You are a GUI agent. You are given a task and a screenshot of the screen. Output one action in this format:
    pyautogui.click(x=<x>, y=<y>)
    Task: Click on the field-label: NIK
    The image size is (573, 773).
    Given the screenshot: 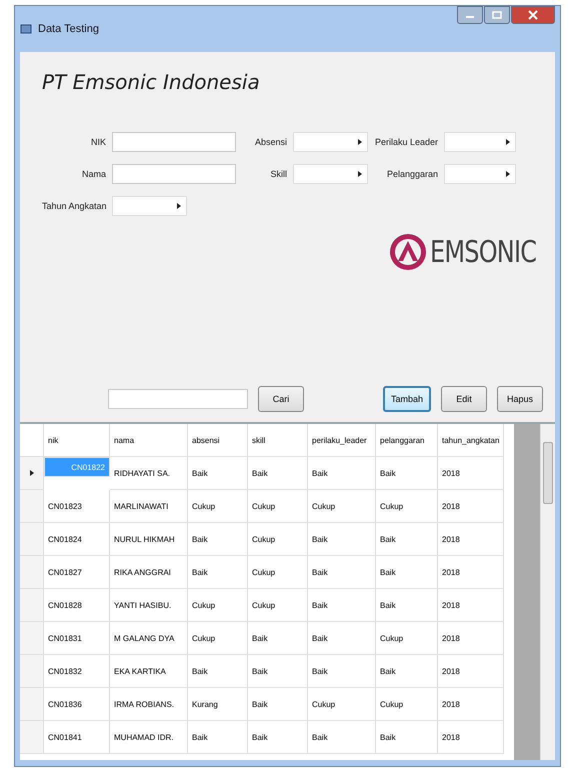 What is the action you would take?
    pyautogui.click(x=98, y=142)
    